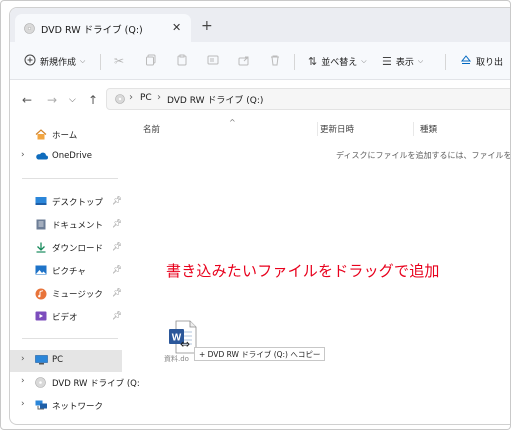 The width and height of the screenshot is (511, 430). I want to click on sidebar-item-videos: ビデオ 📌︎, so click(66, 317).